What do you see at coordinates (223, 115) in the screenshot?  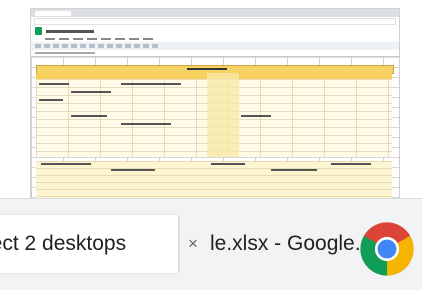 I see `highlighted-column` at bounding box center [223, 115].